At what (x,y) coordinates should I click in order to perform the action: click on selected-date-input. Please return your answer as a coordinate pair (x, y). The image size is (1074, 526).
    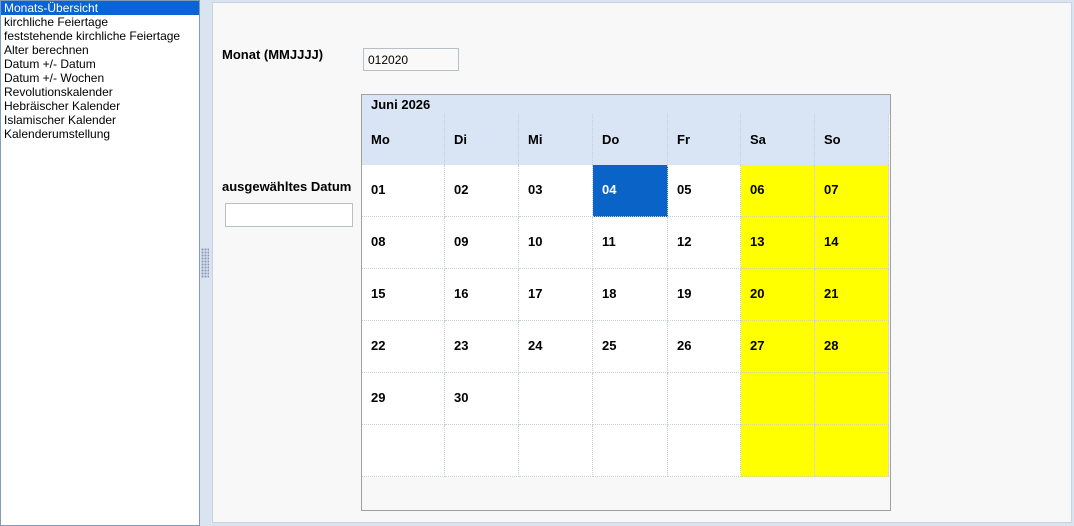
    Looking at the image, I should click on (289, 215).